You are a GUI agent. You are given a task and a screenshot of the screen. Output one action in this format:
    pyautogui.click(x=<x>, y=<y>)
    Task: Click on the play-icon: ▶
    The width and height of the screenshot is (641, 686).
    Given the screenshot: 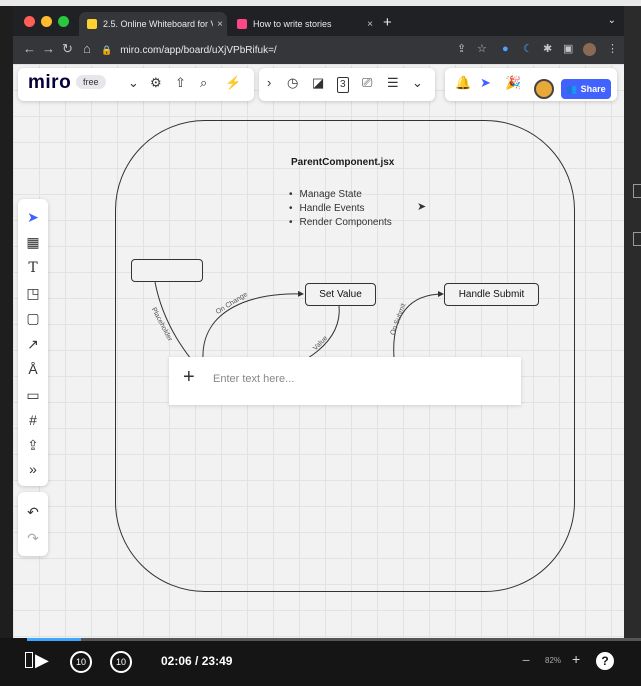 What is the action you would take?
    pyautogui.click(x=42, y=660)
    